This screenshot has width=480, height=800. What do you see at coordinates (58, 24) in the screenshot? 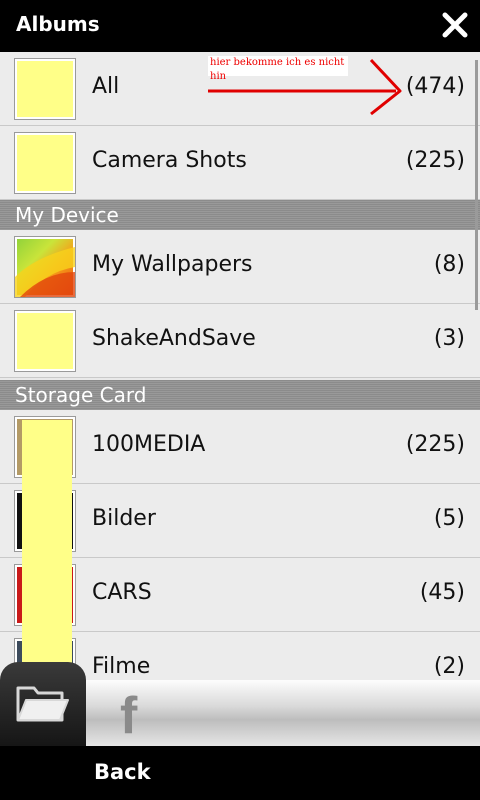
I see `page-title: Albums` at bounding box center [58, 24].